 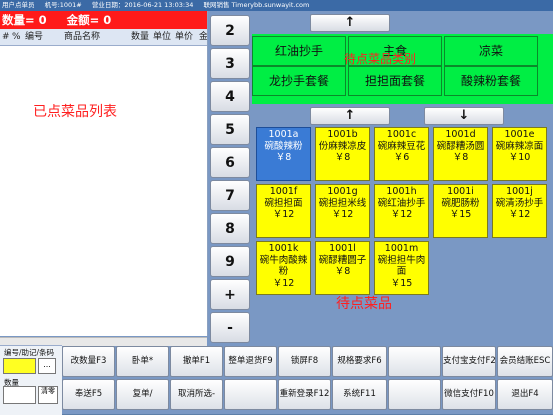 What do you see at coordinates (519, 157) in the screenshot?
I see `dish-price: ￥10` at bounding box center [519, 157].